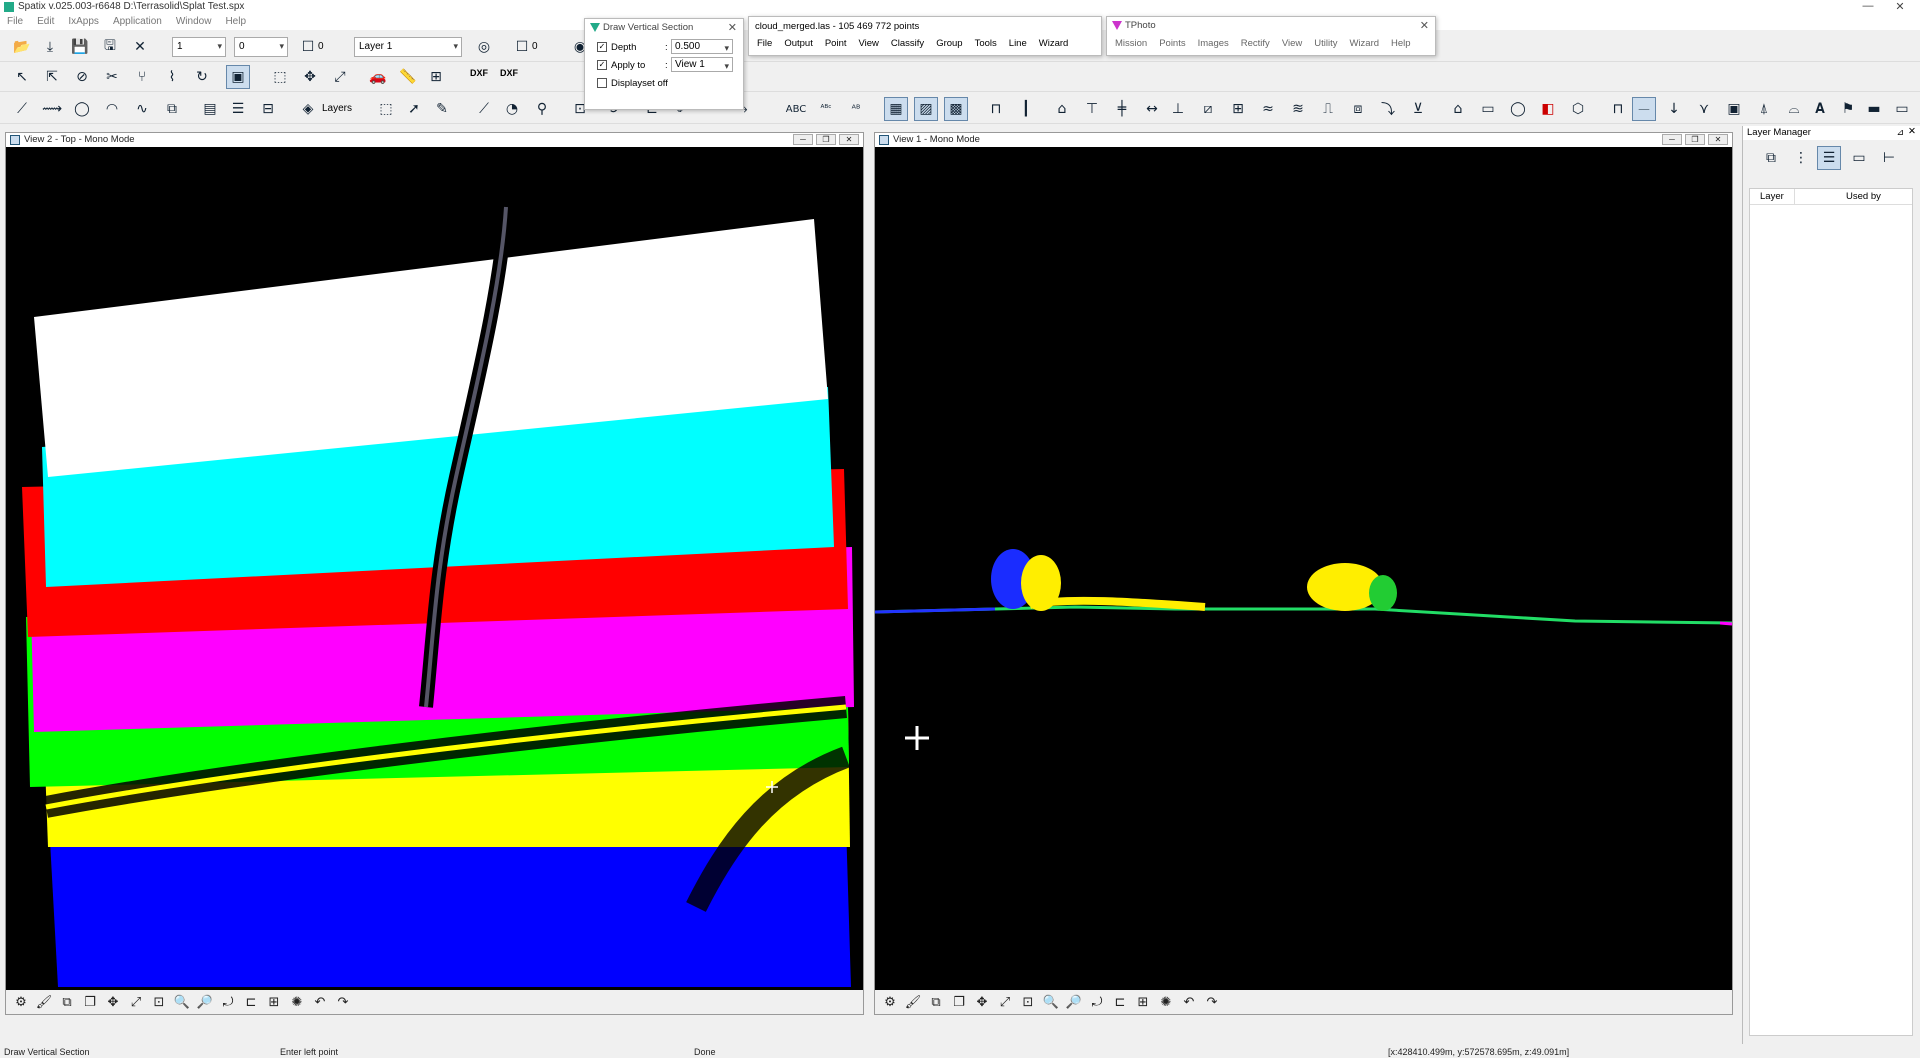 The height and width of the screenshot is (1058, 1920). I want to click on layer-window-icon: ▭, so click(1859, 158).